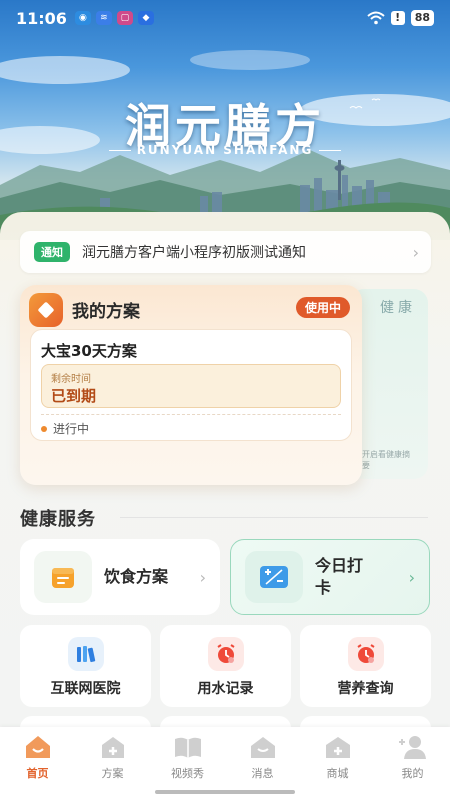  I want to click on plan-status-badge: 使用中, so click(322, 307).